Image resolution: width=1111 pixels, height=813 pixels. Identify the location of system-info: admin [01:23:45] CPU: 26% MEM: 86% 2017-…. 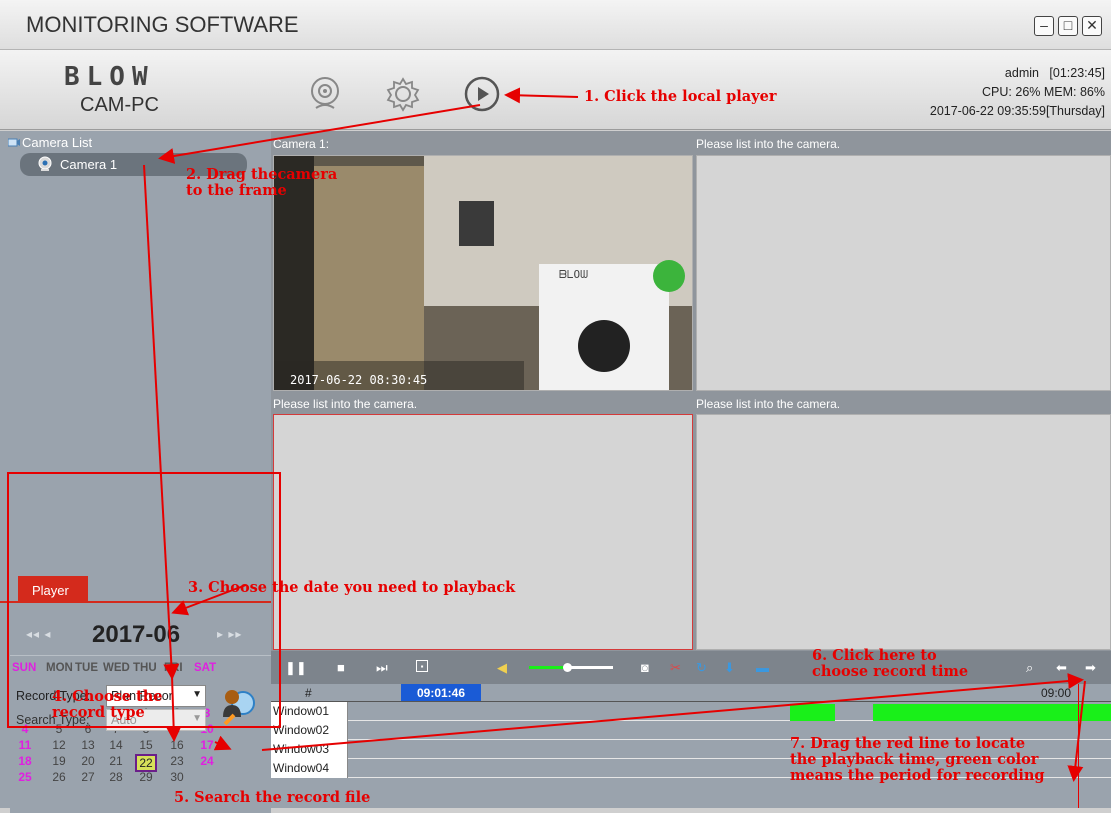
(1017, 92).